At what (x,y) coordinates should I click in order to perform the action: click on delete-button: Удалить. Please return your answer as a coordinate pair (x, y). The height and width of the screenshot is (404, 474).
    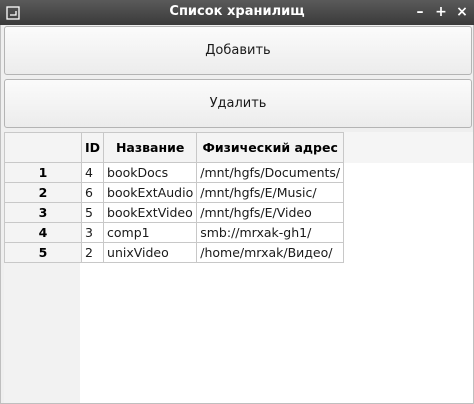
    Looking at the image, I should click on (238, 103).